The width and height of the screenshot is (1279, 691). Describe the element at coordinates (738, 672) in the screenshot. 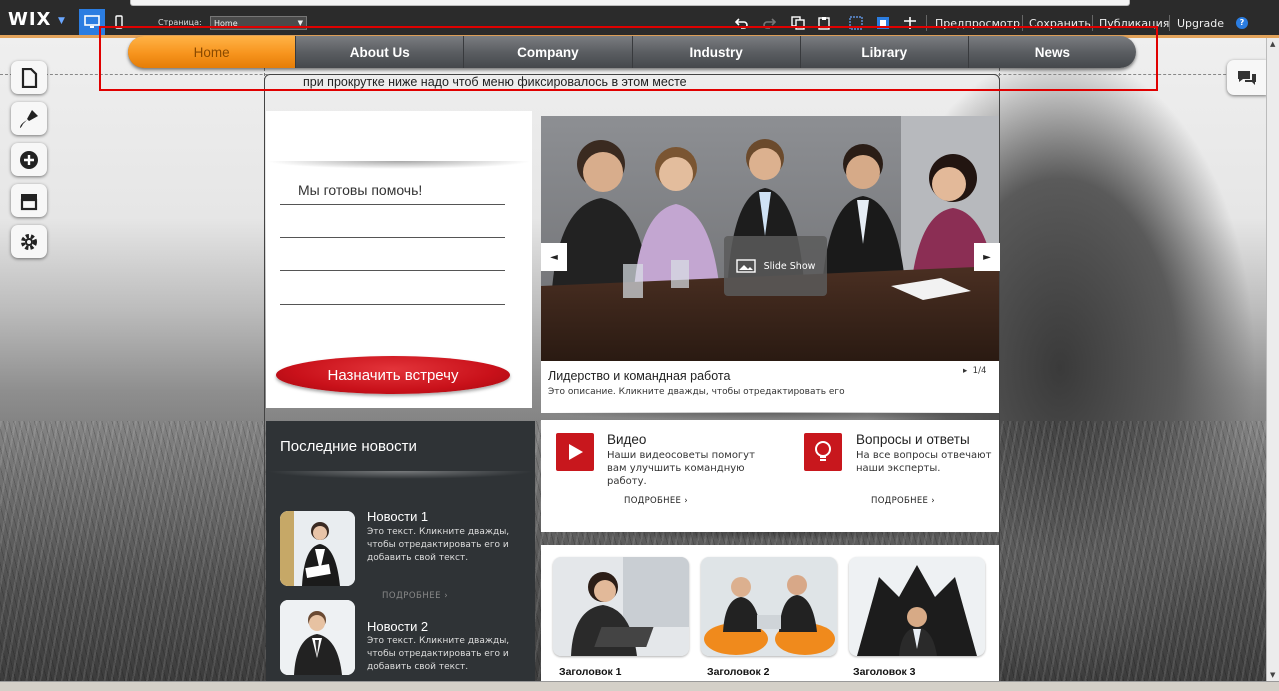

I see `gallery-title-2: Заголовок 2` at that location.